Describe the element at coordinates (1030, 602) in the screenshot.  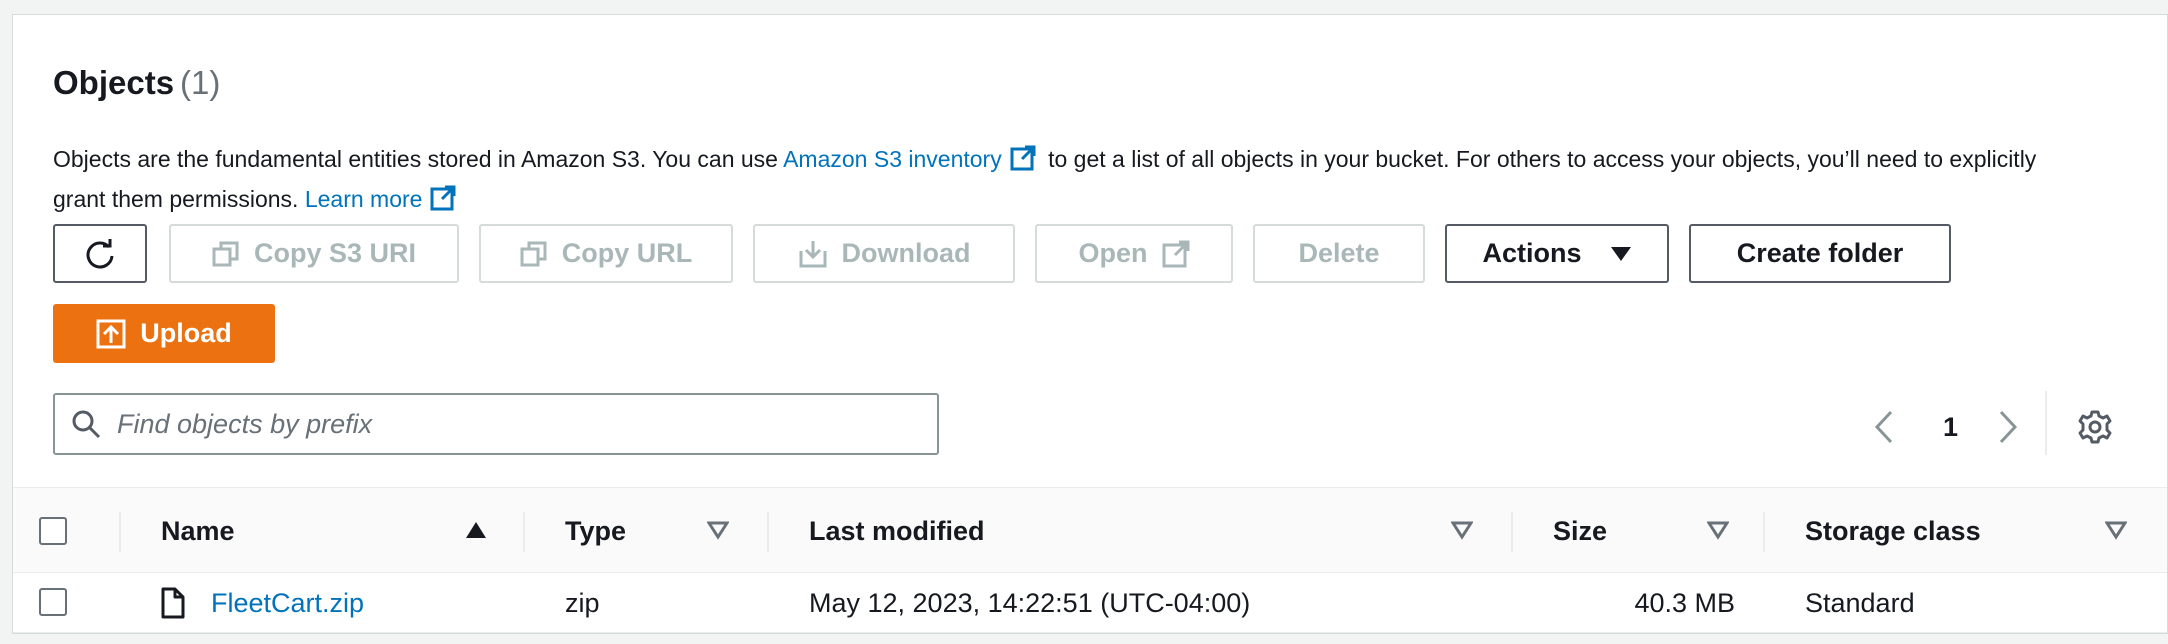
I see `object-last-modified: May 12, 2023, 14:22:51 (UTC-04:00)` at that location.